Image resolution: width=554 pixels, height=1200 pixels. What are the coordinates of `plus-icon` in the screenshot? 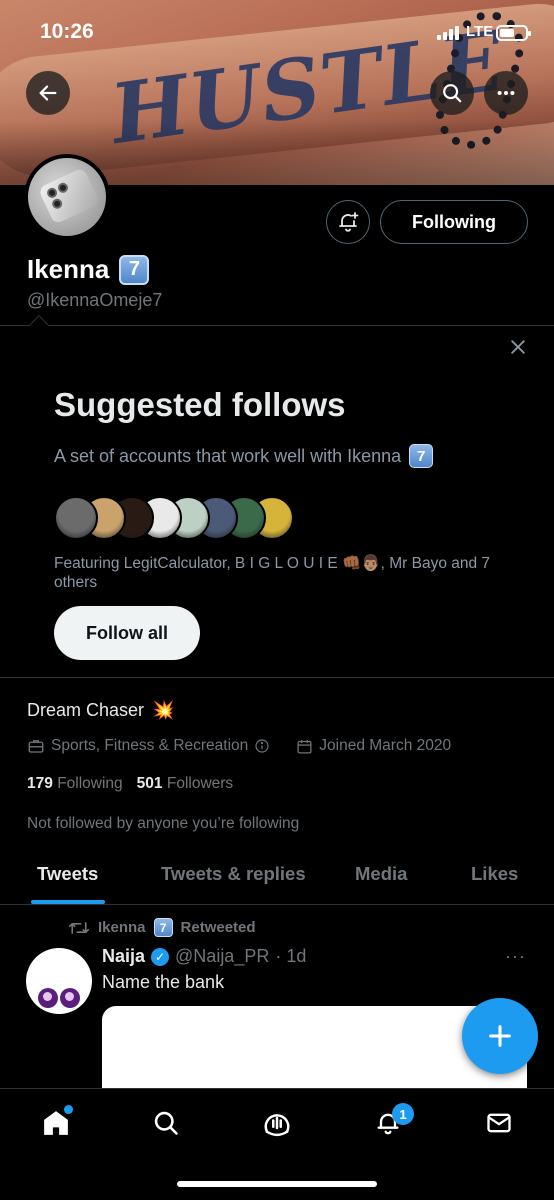 It's located at (500, 1036).